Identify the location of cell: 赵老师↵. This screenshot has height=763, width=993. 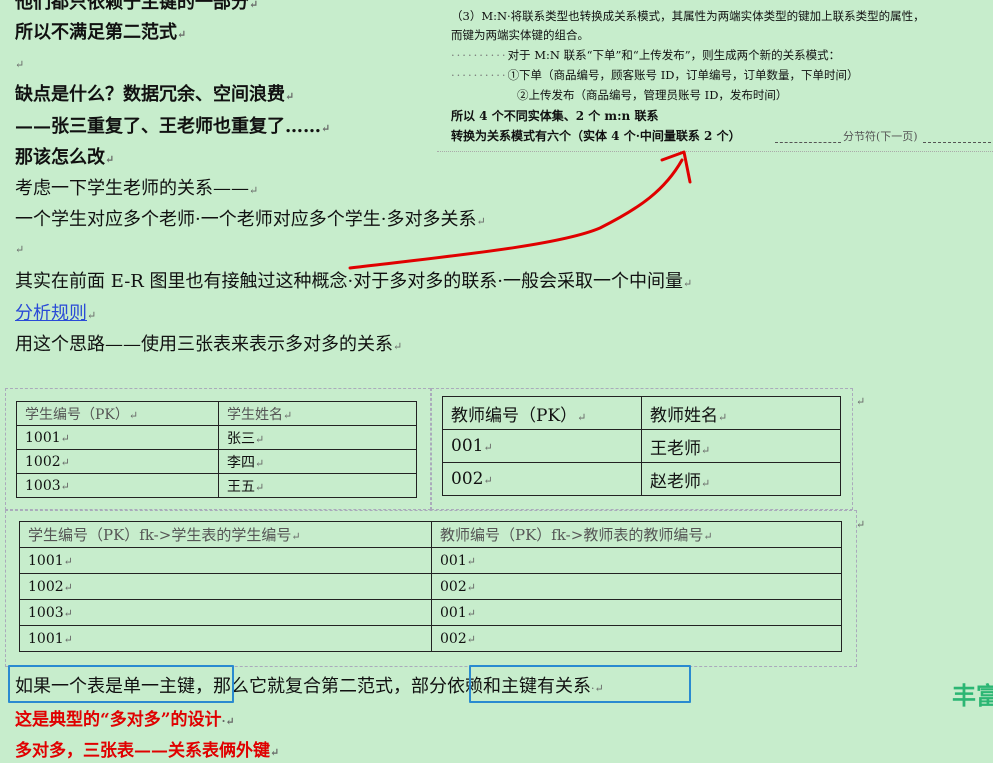
(741, 479).